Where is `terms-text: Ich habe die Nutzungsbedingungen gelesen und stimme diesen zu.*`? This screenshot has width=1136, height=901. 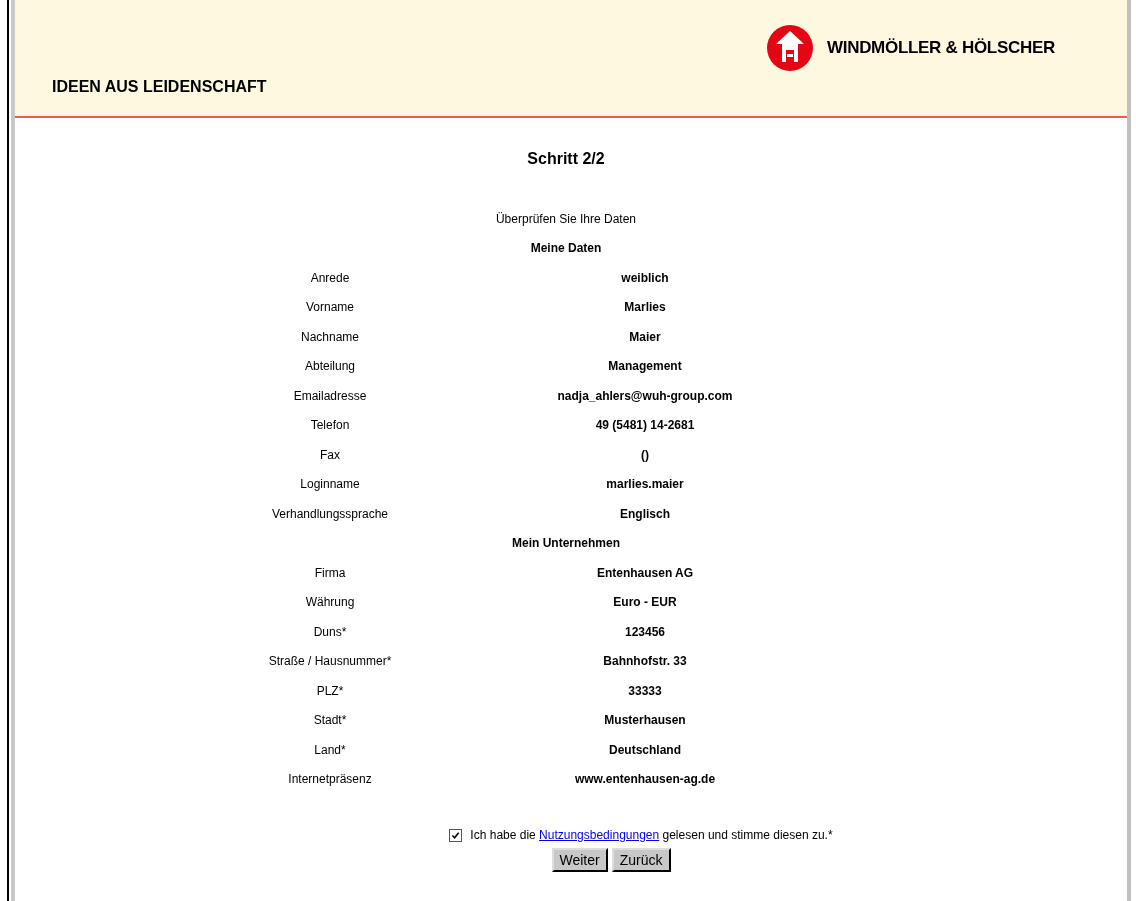
terms-text: Ich habe die Nutzungsbedingungen gelesen und stimme diesen zu.* is located at coordinates (651, 835).